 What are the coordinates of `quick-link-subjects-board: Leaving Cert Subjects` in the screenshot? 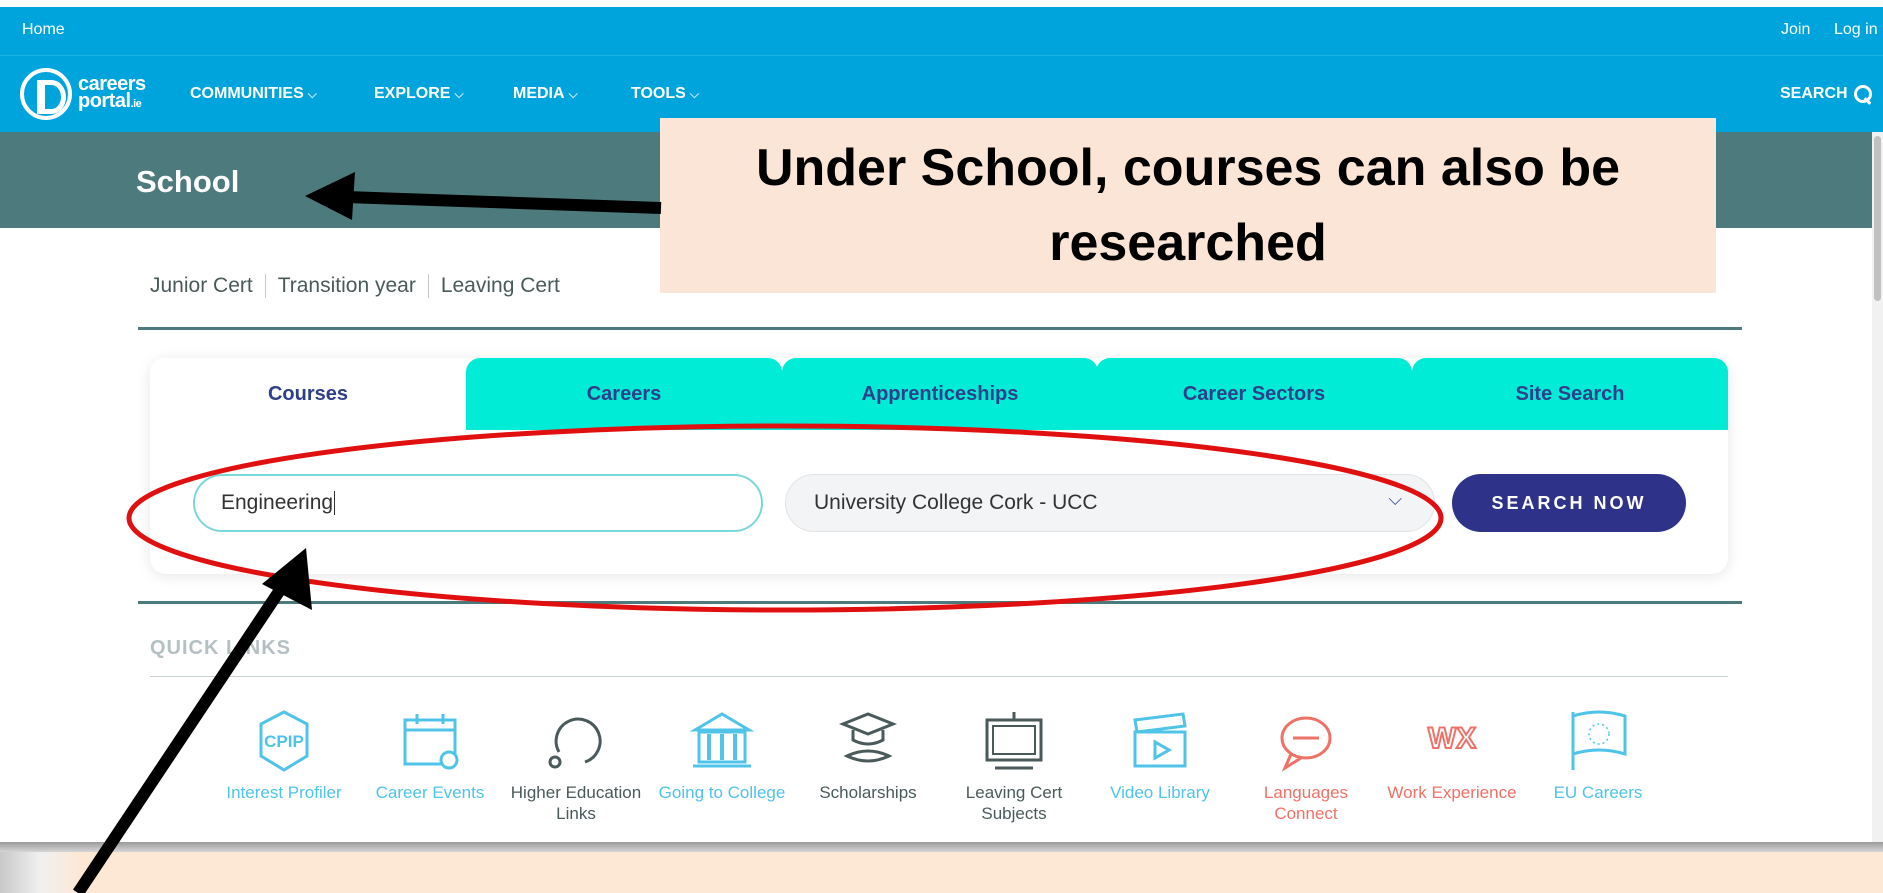 It's located at (1014, 765).